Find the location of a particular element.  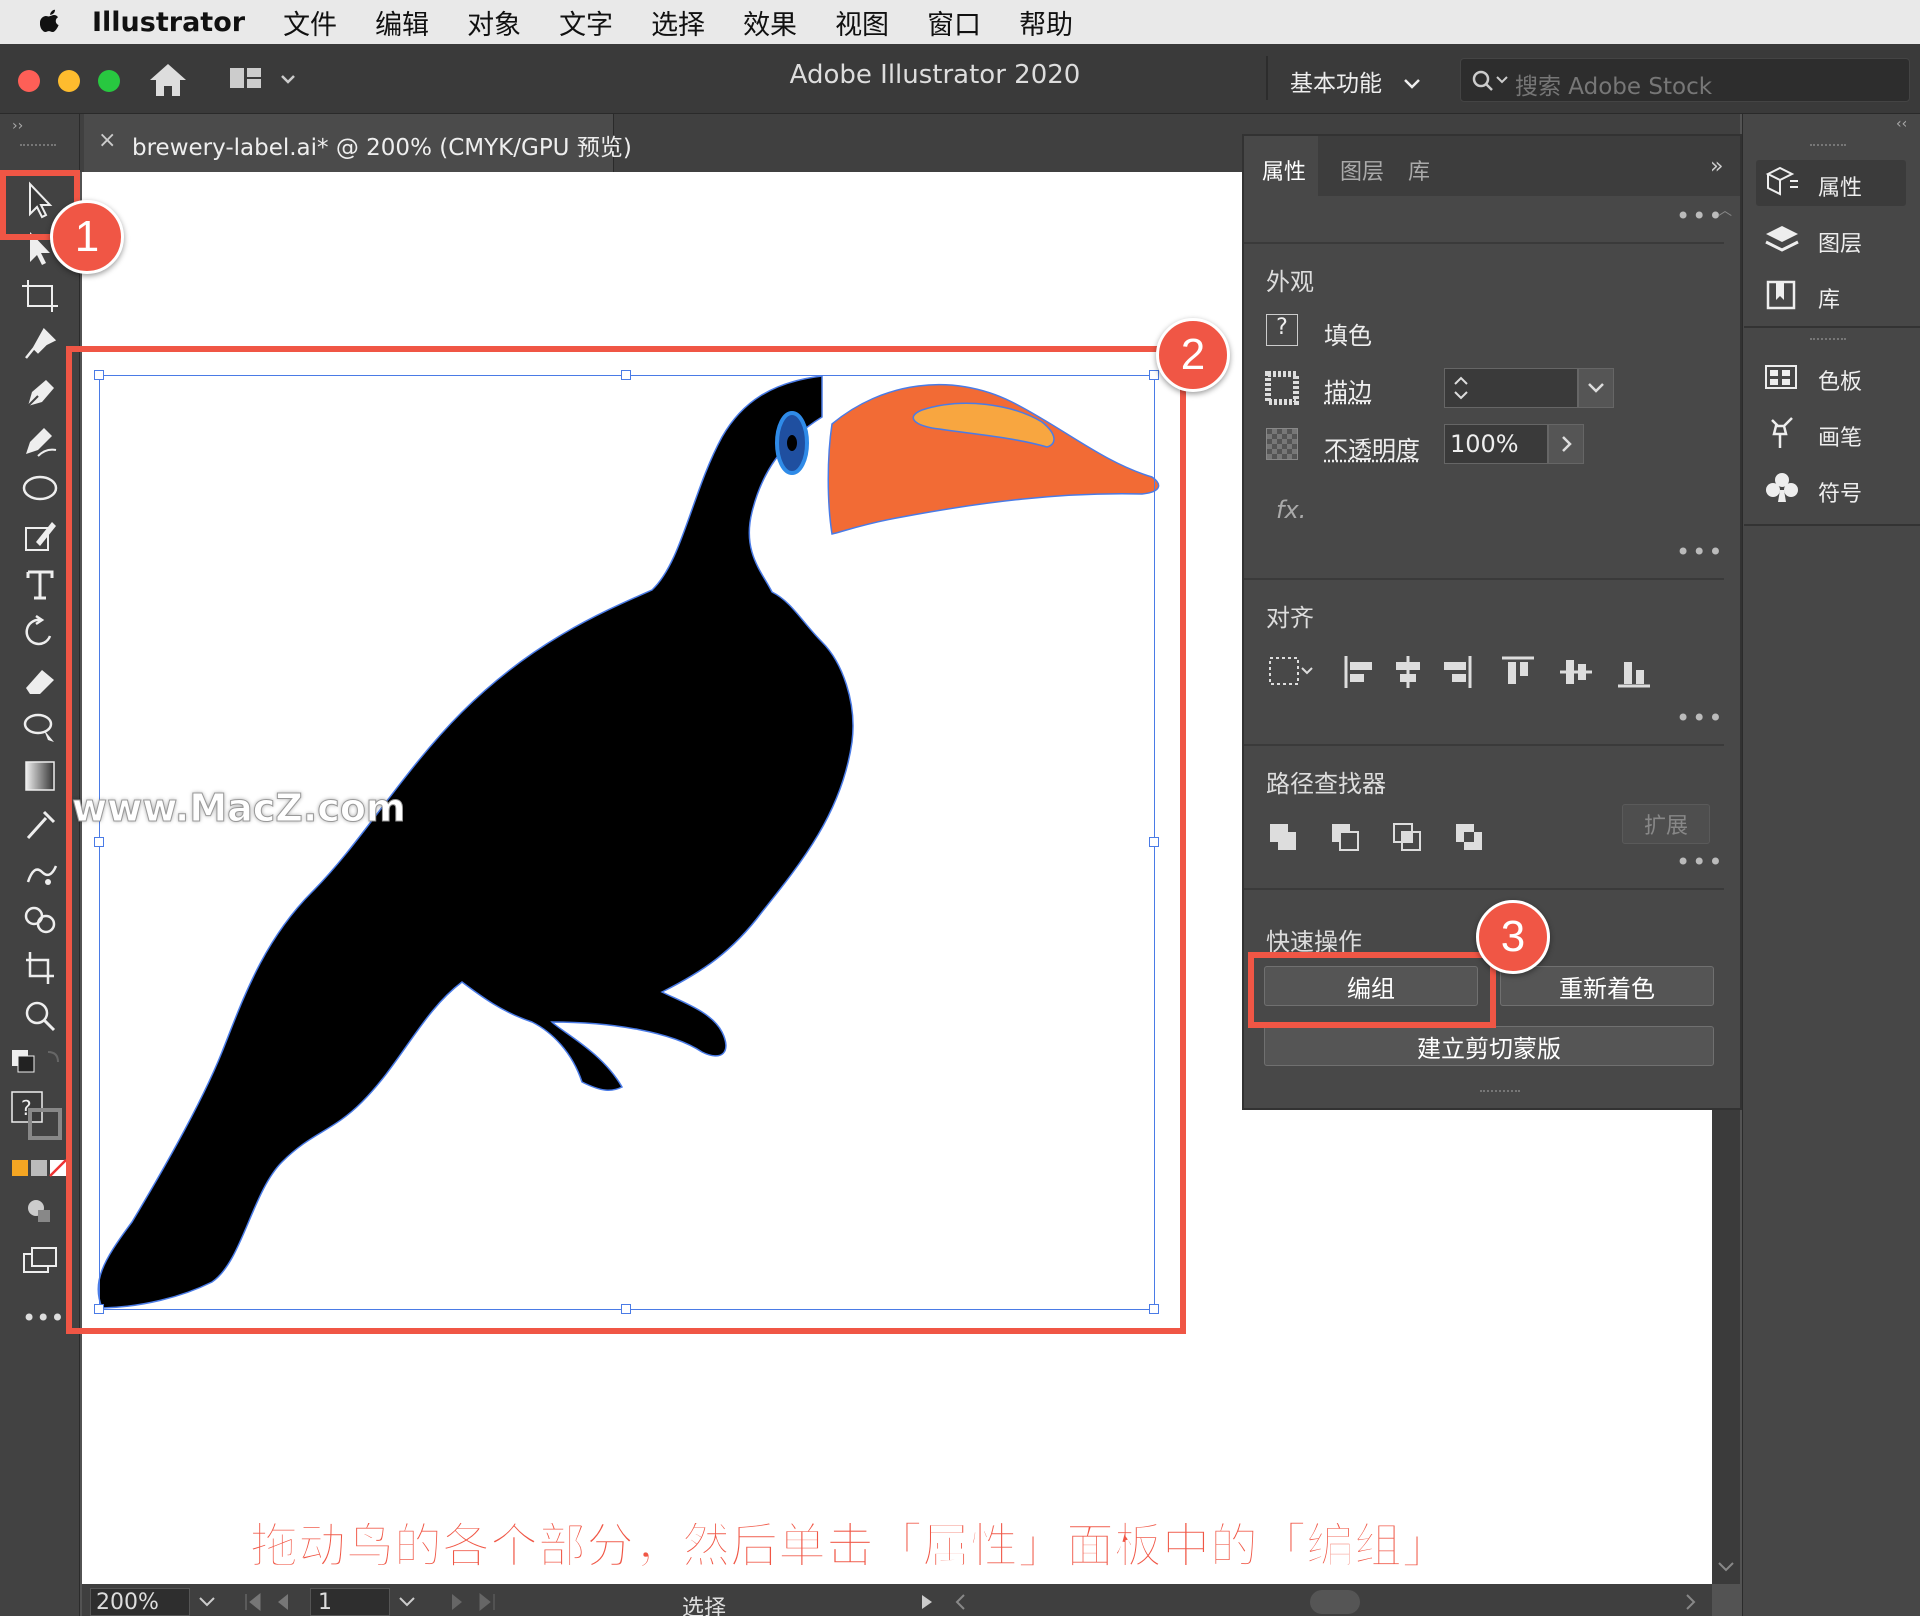

dock-brushes-label: 画笔 is located at coordinates (1840, 436).